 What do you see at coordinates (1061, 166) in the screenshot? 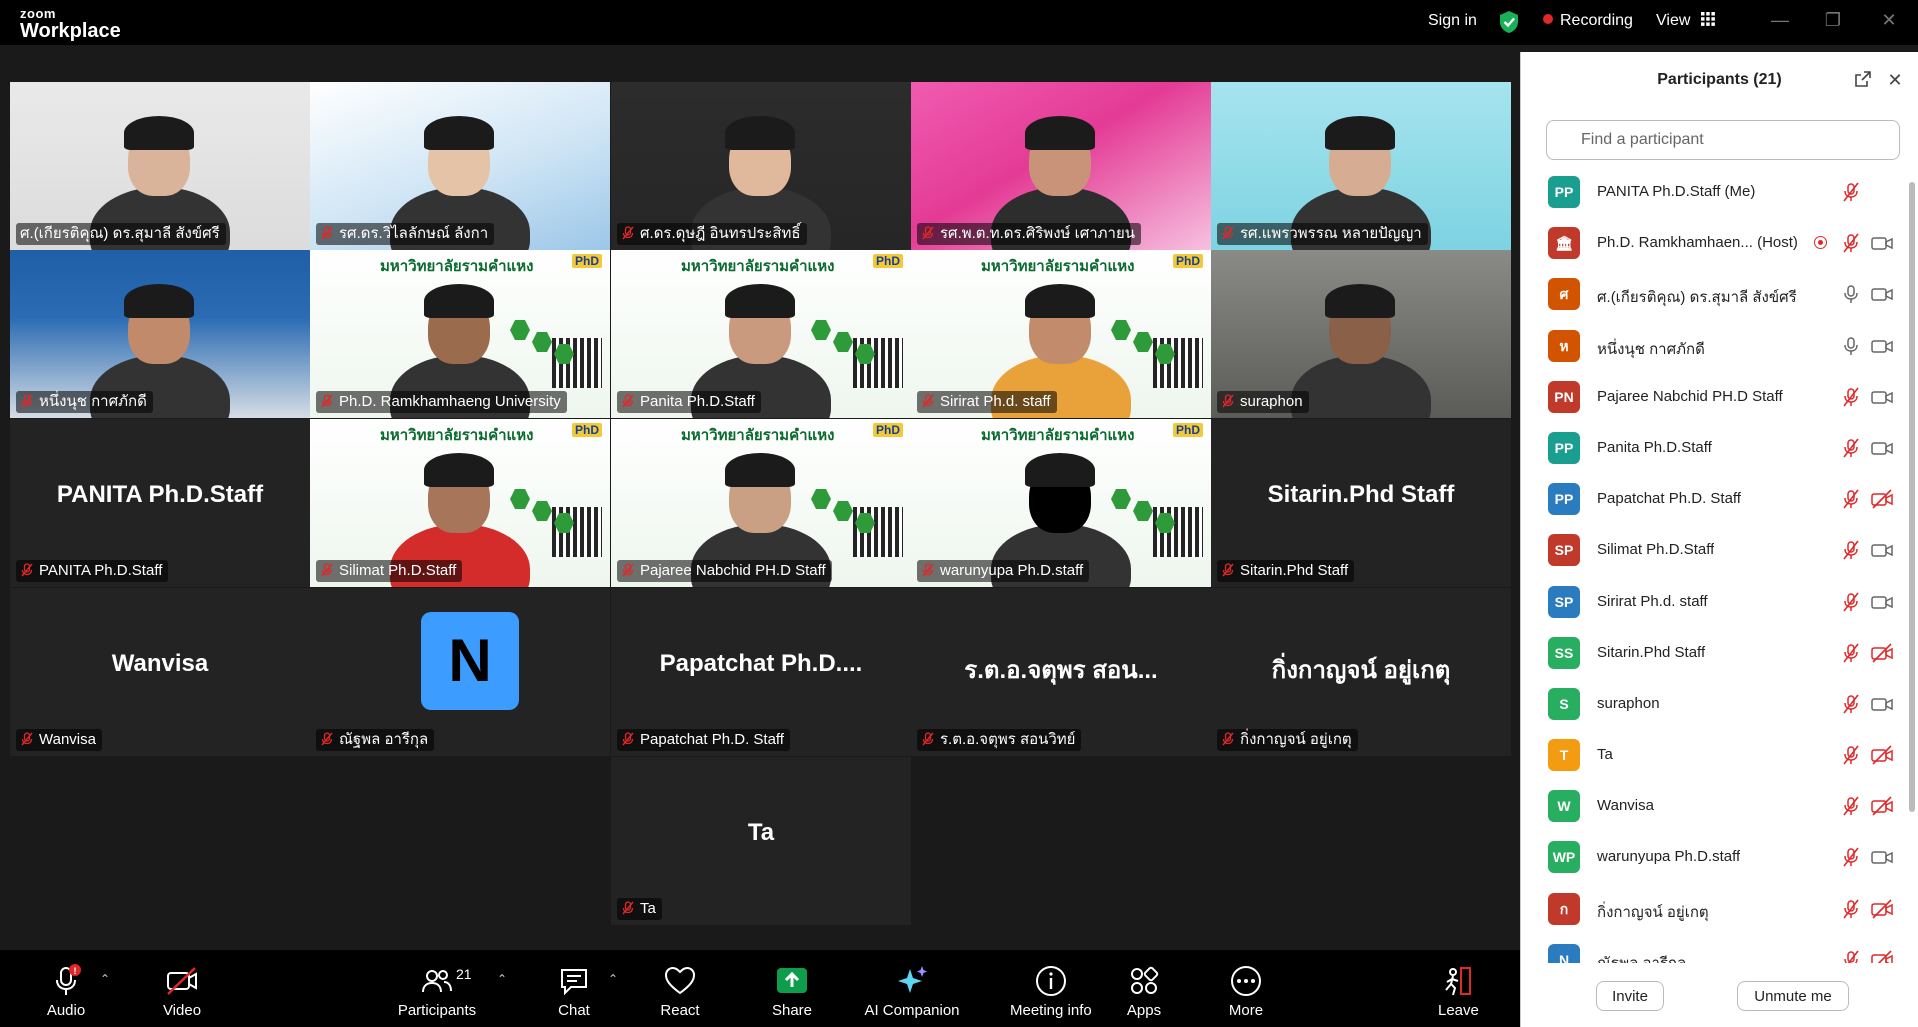
I see `video-tile: รศ.พ.ต.ท.ดร.ศิริพงษ์ เศาภายน` at bounding box center [1061, 166].